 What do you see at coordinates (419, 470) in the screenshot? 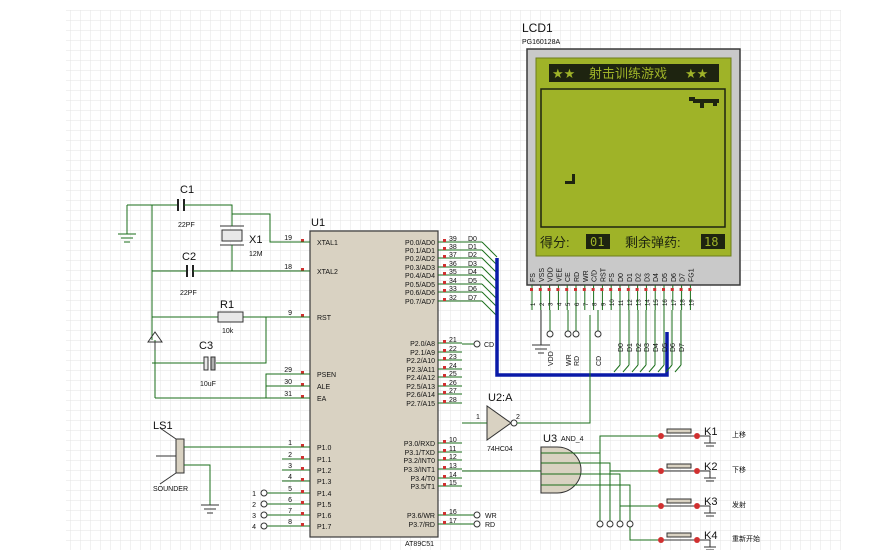
I see `mcu-pin-name: P3.3/INT1` at bounding box center [419, 470].